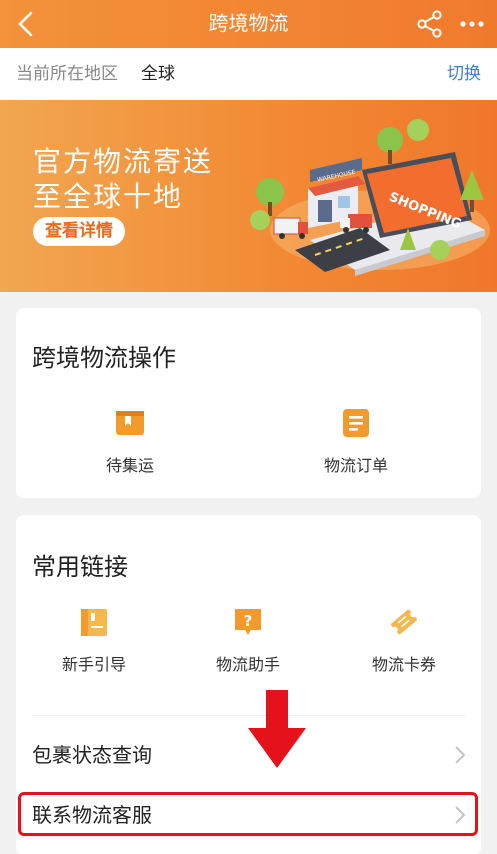  Describe the element at coordinates (464, 74) in the screenshot. I see `switch-region-link: 切换` at that location.